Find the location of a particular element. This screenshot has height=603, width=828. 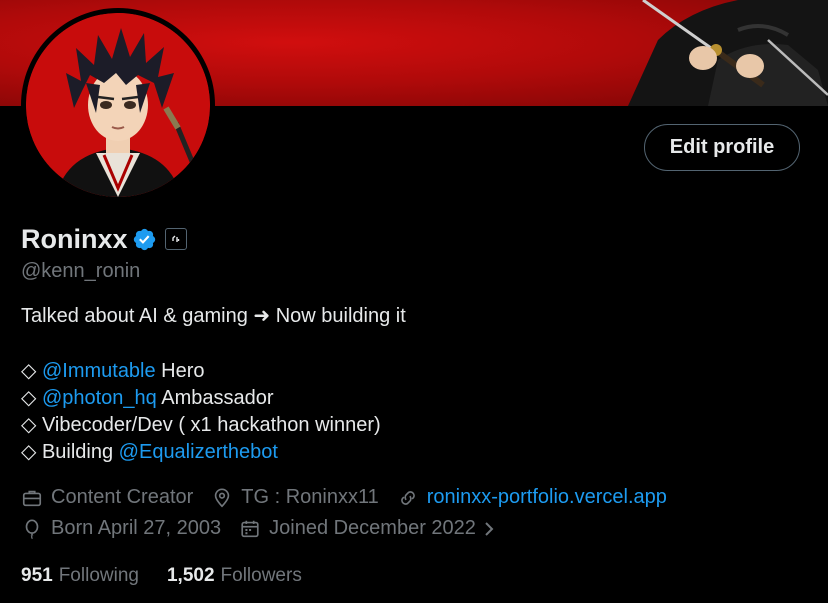

name-row: Roninxx is located at coordinates (104, 239).